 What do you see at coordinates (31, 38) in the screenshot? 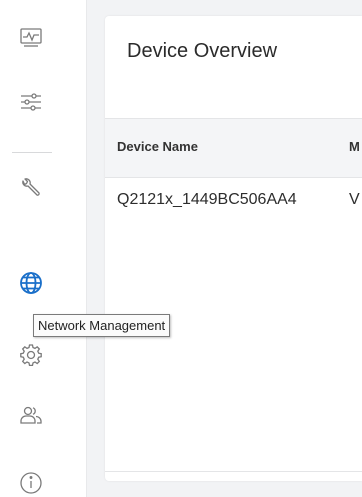
I see `monitor-icon` at bounding box center [31, 38].